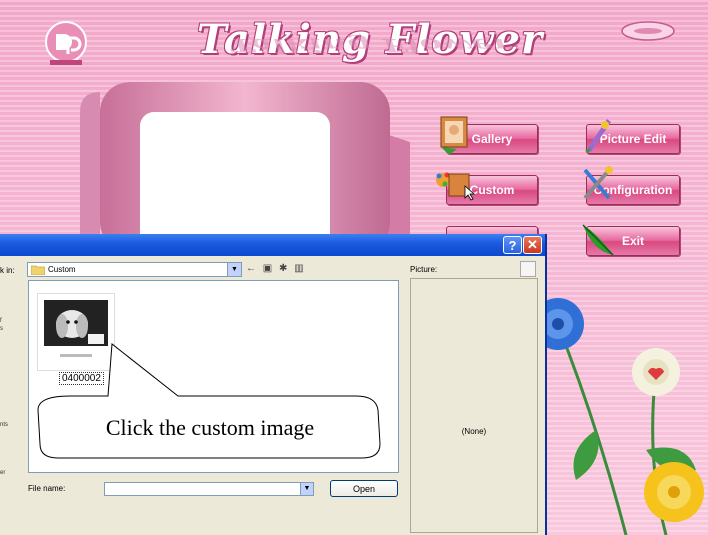 Image resolution: width=708 pixels, height=535 pixels. Describe the element at coordinates (1, 321) in the screenshot. I see `place-label: f` at that location.